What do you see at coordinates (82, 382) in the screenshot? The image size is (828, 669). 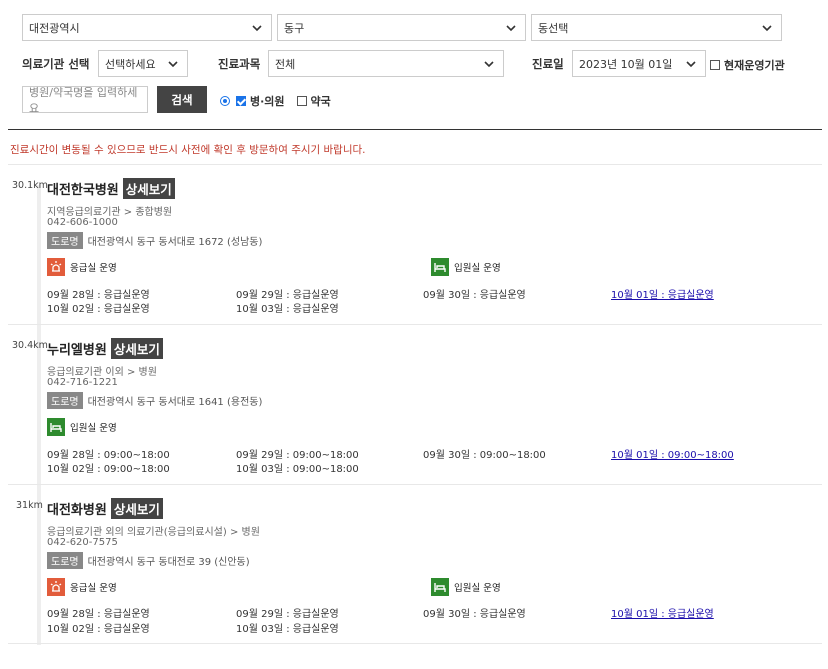 I see `hospital-phone: 042-716-1221` at bounding box center [82, 382].